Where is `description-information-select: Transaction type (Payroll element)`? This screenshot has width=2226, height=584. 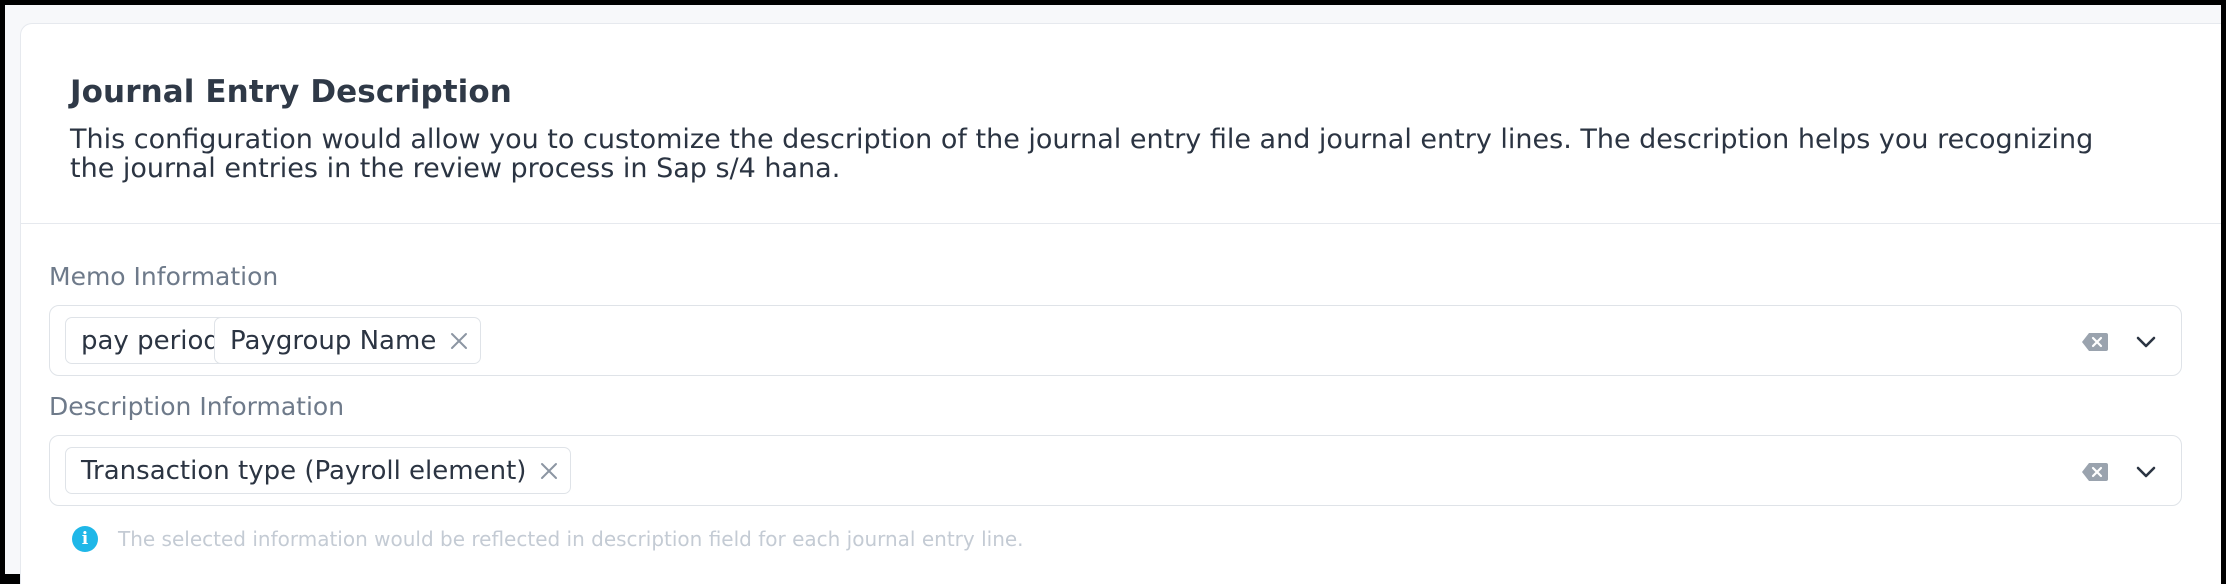 description-information-select: Transaction type (Payroll element) is located at coordinates (1115, 470).